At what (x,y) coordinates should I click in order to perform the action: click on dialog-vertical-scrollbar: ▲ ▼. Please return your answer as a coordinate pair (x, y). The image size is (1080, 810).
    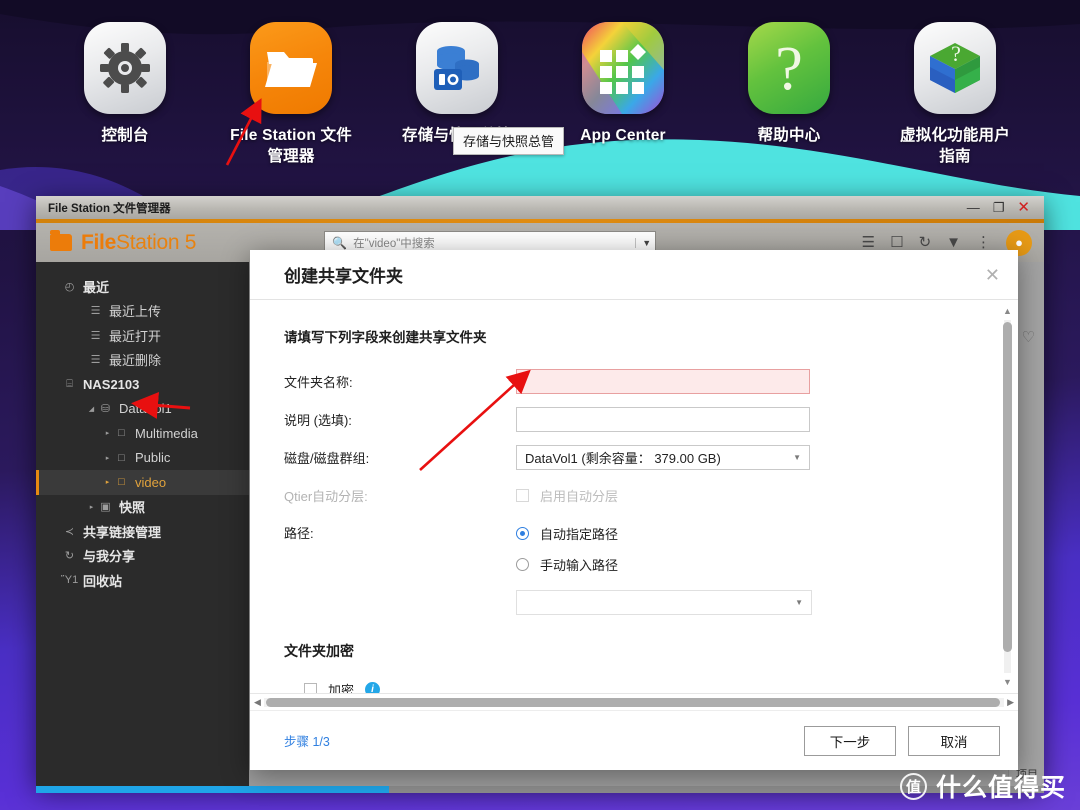
    Looking at the image, I should click on (1007, 496).